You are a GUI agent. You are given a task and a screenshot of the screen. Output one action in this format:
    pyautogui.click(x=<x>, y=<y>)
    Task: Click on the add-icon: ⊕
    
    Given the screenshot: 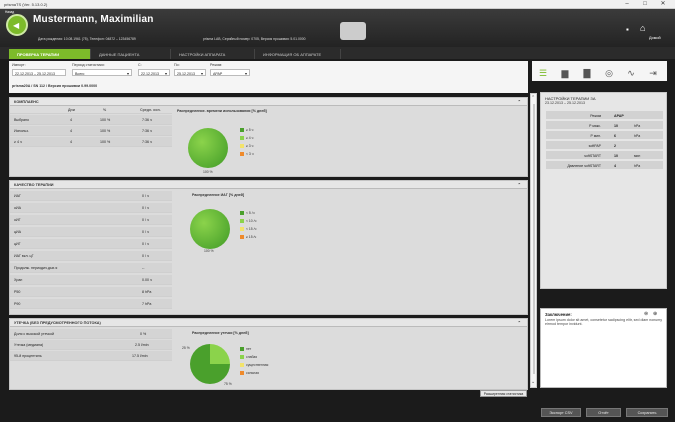 What is the action you would take?
    pyautogui.click(x=655, y=314)
    